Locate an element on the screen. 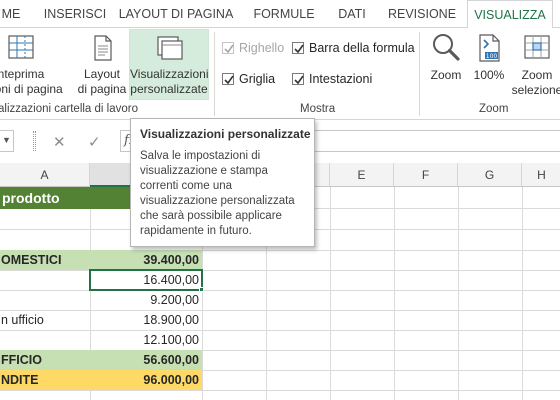  column-header-f: F is located at coordinates (426, 175).